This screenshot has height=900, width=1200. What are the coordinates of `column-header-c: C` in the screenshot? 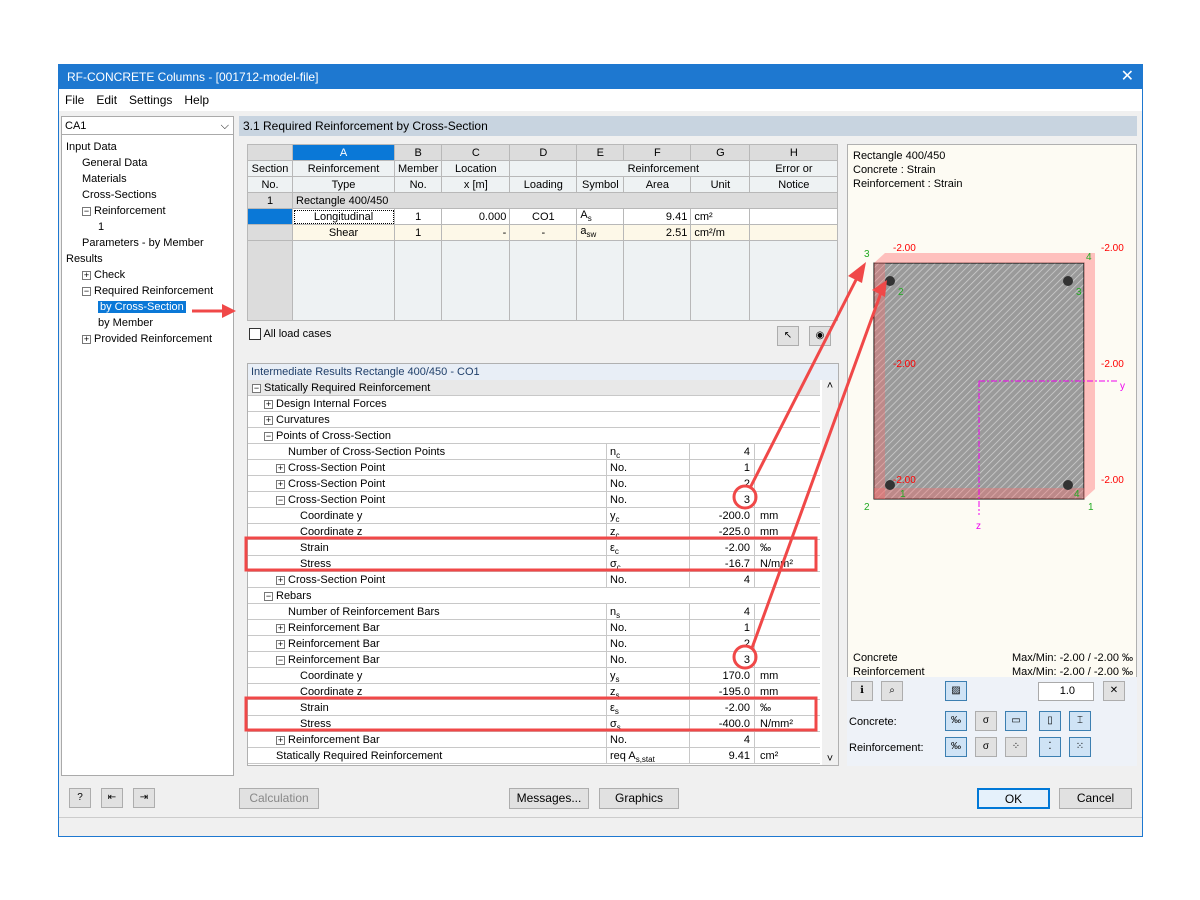 It's located at (476, 152).